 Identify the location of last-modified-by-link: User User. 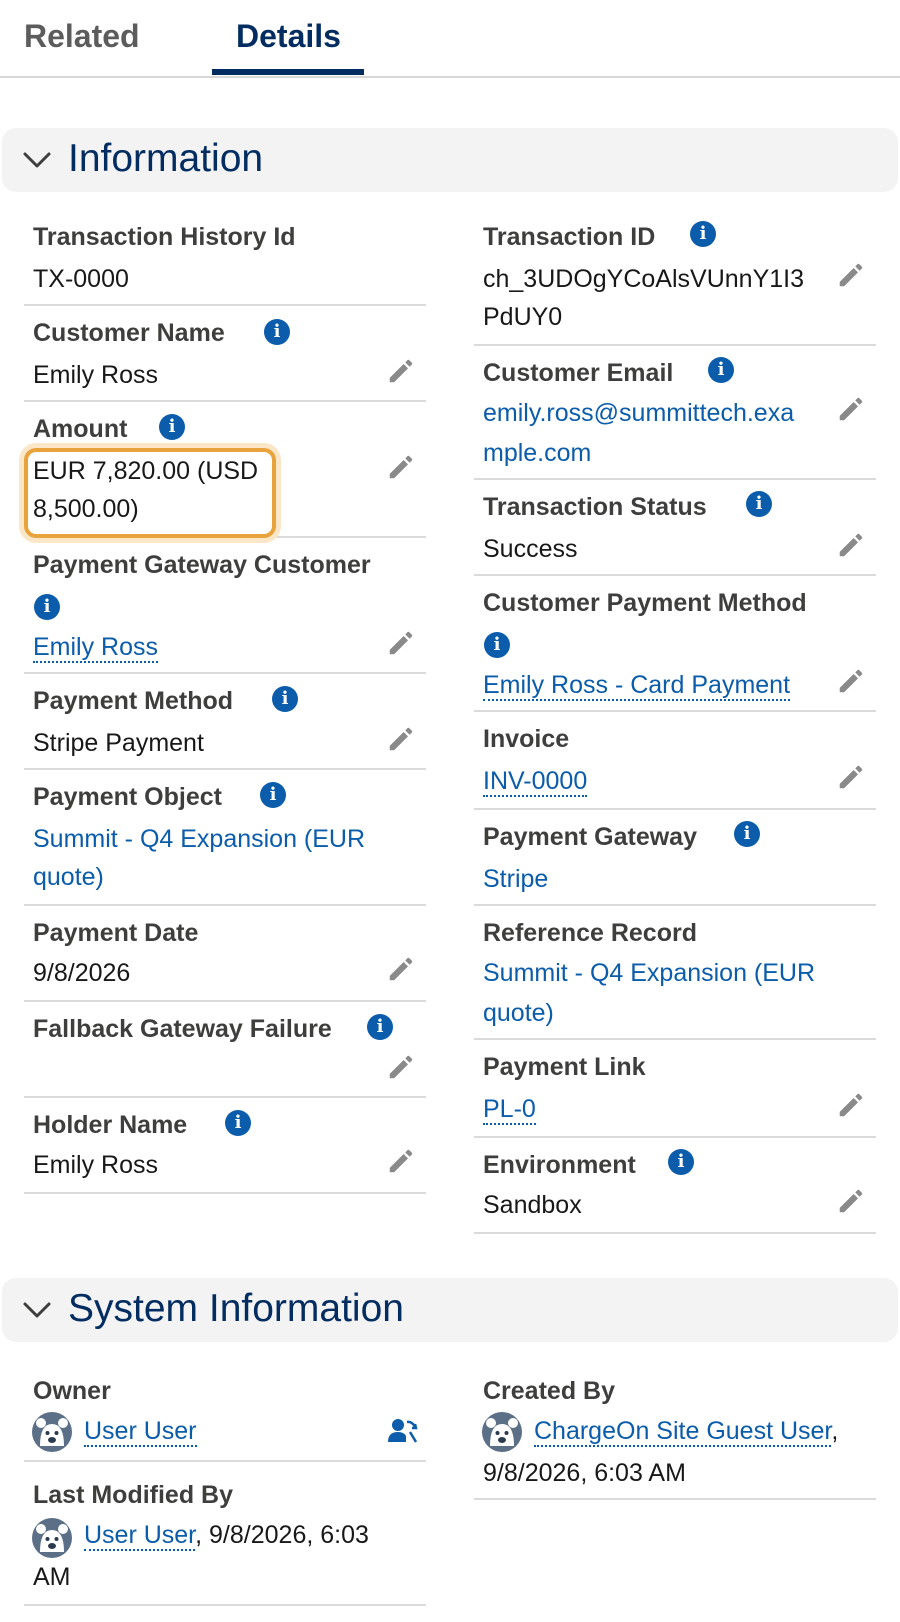
(140, 1536).